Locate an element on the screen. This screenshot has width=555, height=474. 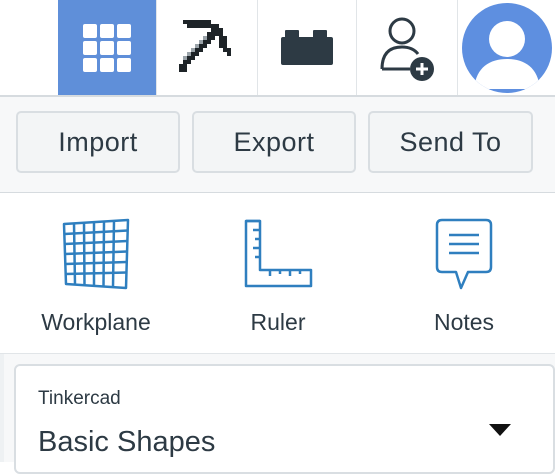
export-button: Export is located at coordinates (274, 142).